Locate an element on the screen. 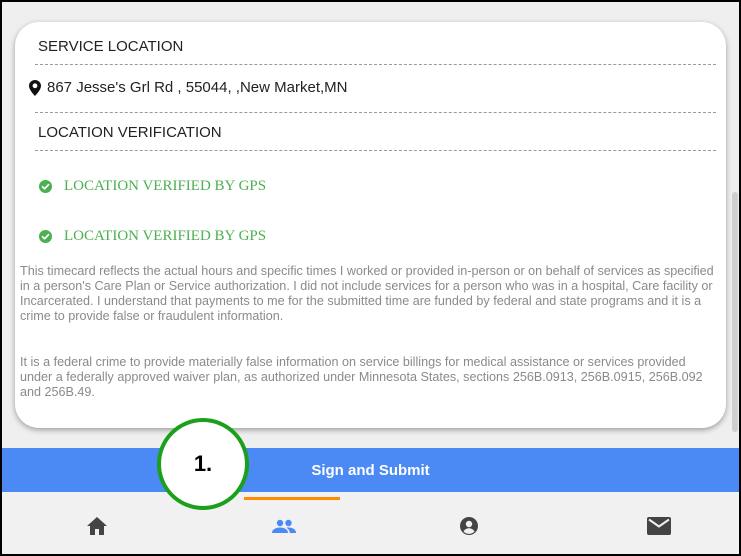 The width and height of the screenshot is (741, 556). sign-and-submit-button: Sign and Submit is located at coordinates (370, 470).